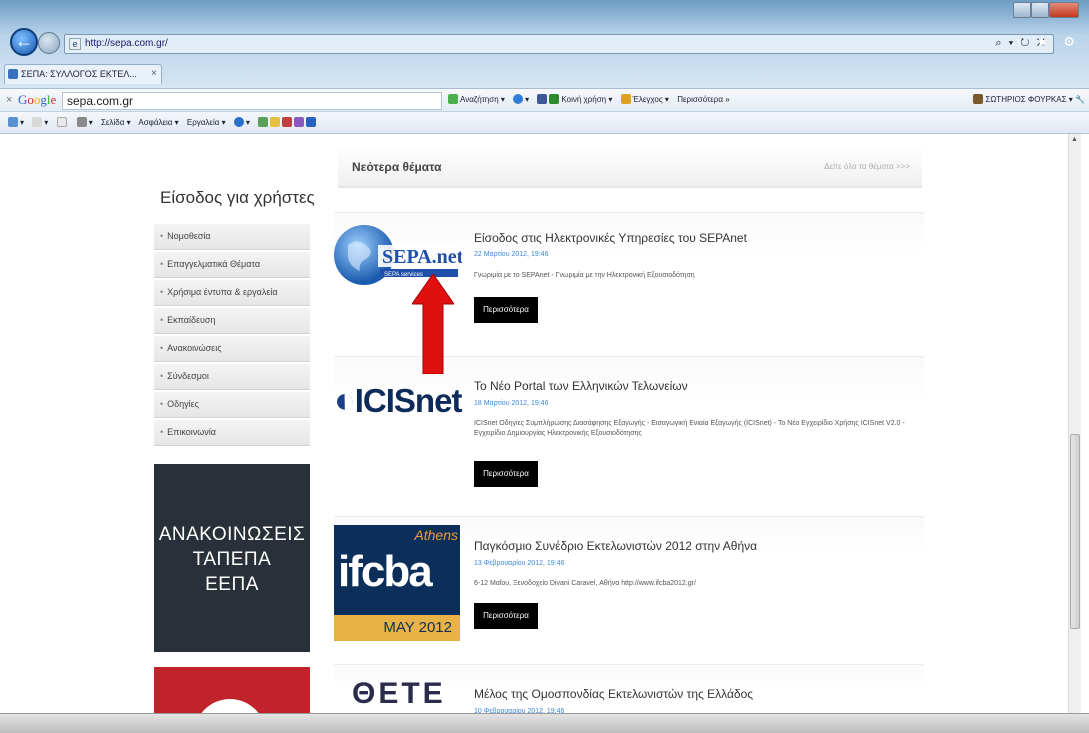 This screenshot has width=1089, height=733. Describe the element at coordinates (49, 43) in the screenshot. I see `forward-button` at that location.